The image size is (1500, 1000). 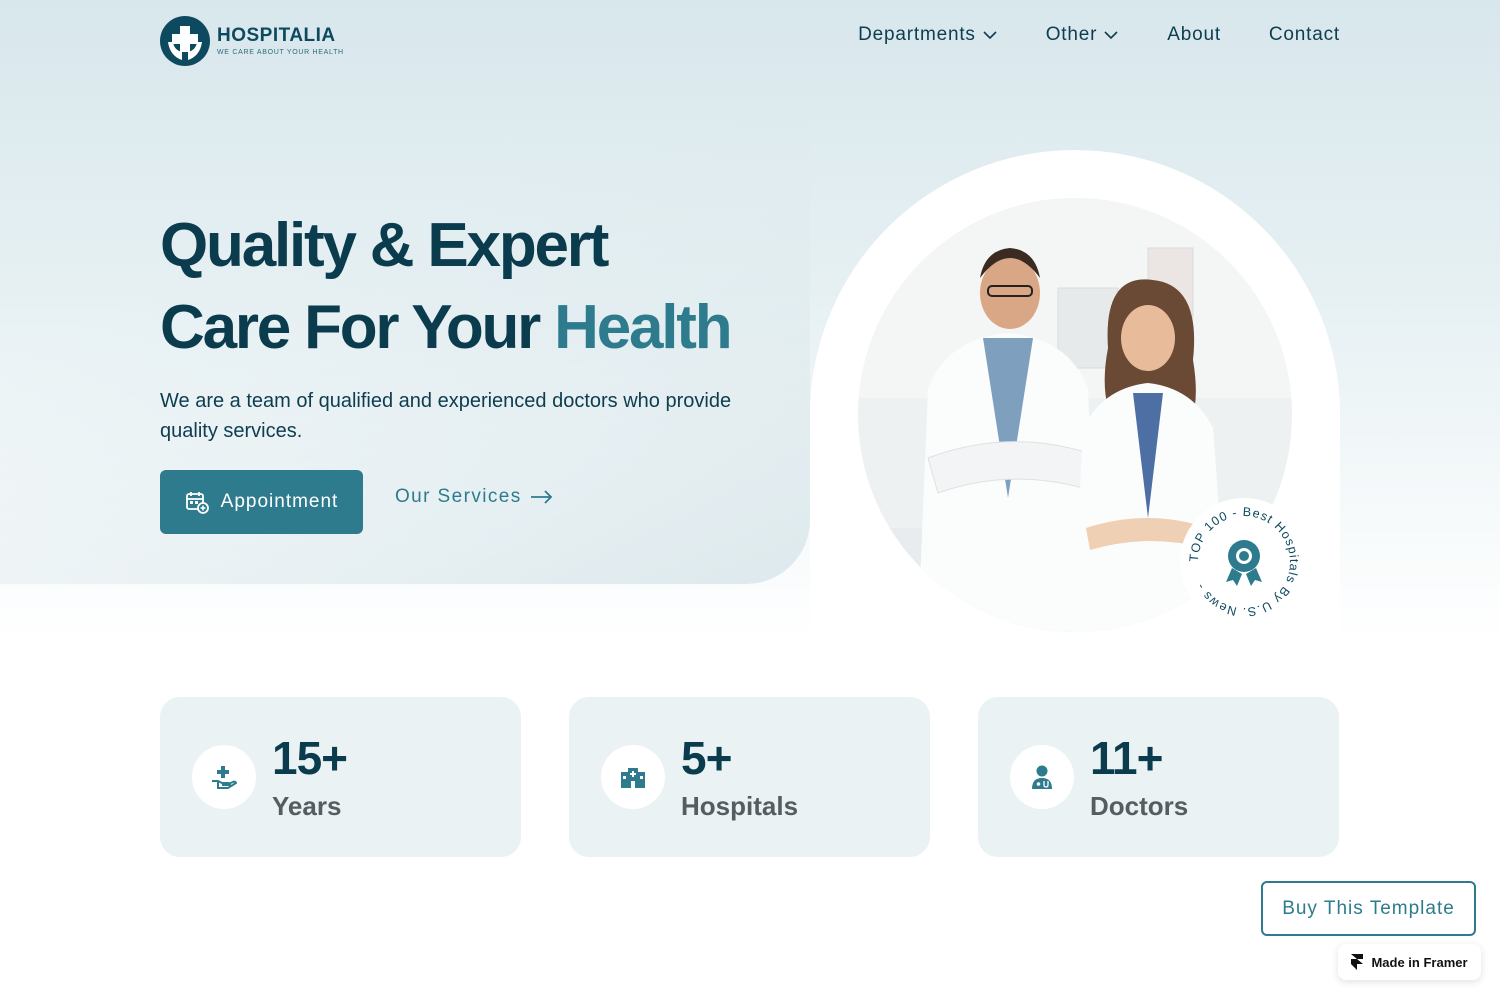 I want to click on logo-mark-icon, so click(x=185, y=41).